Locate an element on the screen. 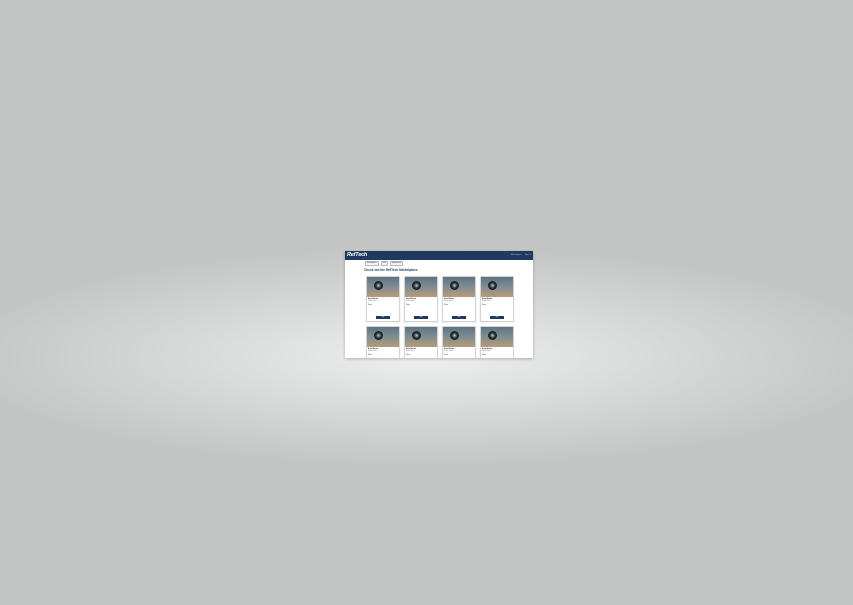 This screenshot has width=853, height=605. top-navbar: RefTech Marketplace Sign In is located at coordinates (439, 255).